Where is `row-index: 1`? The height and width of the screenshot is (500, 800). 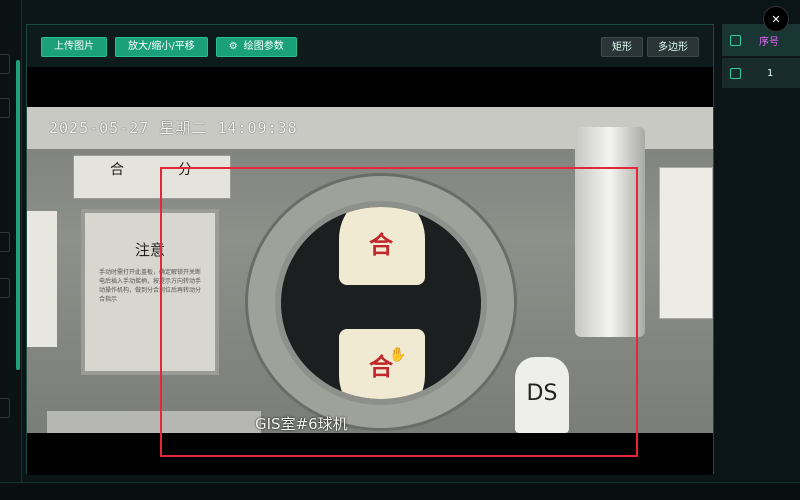 row-index: 1 is located at coordinates (770, 73).